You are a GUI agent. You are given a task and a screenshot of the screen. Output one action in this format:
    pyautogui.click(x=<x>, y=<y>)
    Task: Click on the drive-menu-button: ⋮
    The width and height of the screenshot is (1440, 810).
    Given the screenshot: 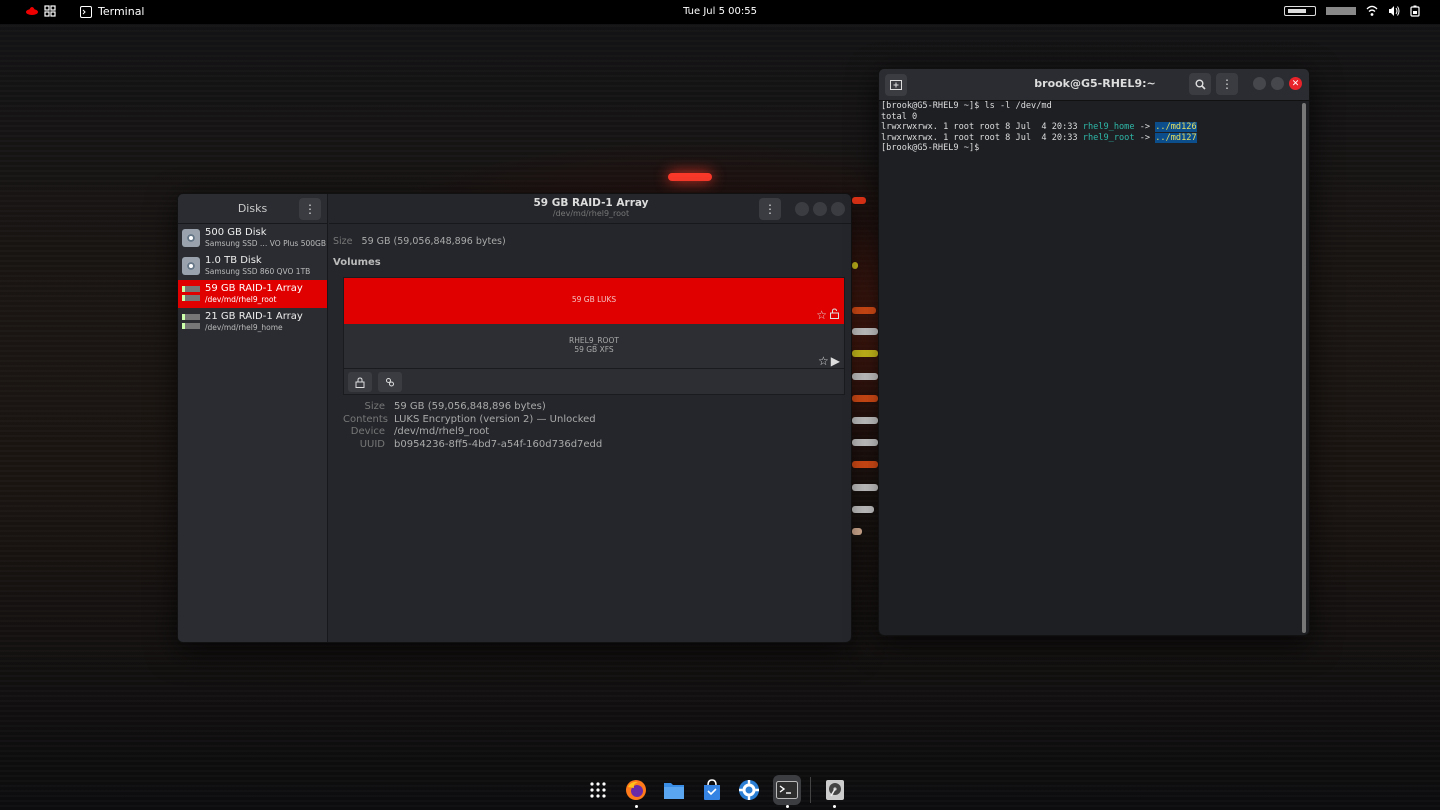 What is the action you would take?
    pyautogui.click(x=770, y=209)
    